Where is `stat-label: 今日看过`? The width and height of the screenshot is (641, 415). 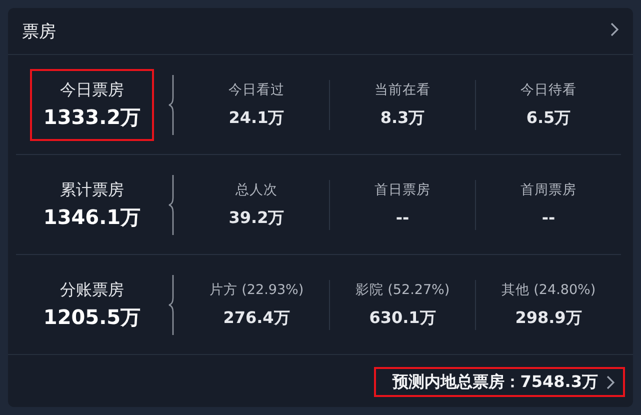 stat-label: 今日看过 is located at coordinates (256, 90).